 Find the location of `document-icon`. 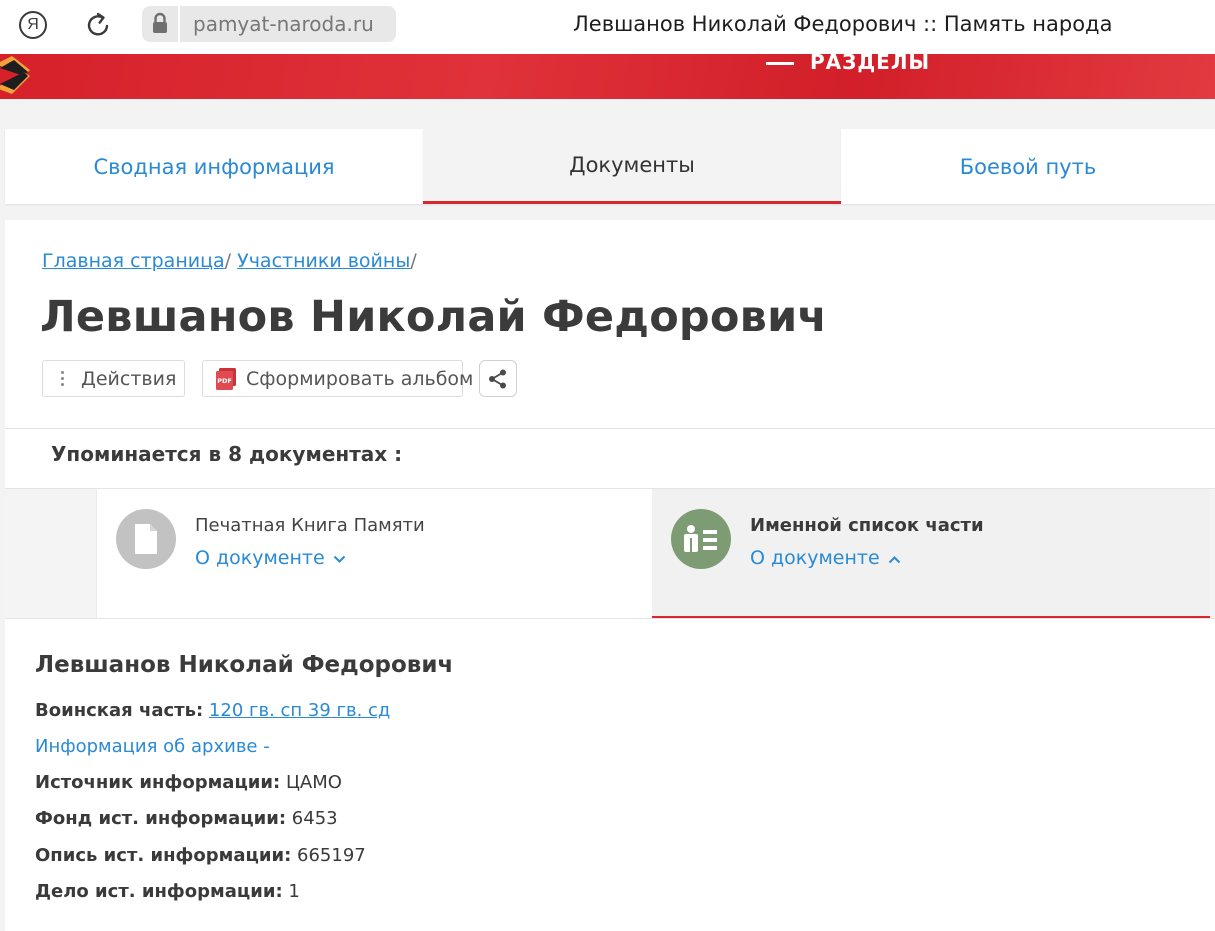

document-icon is located at coordinates (146, 539).